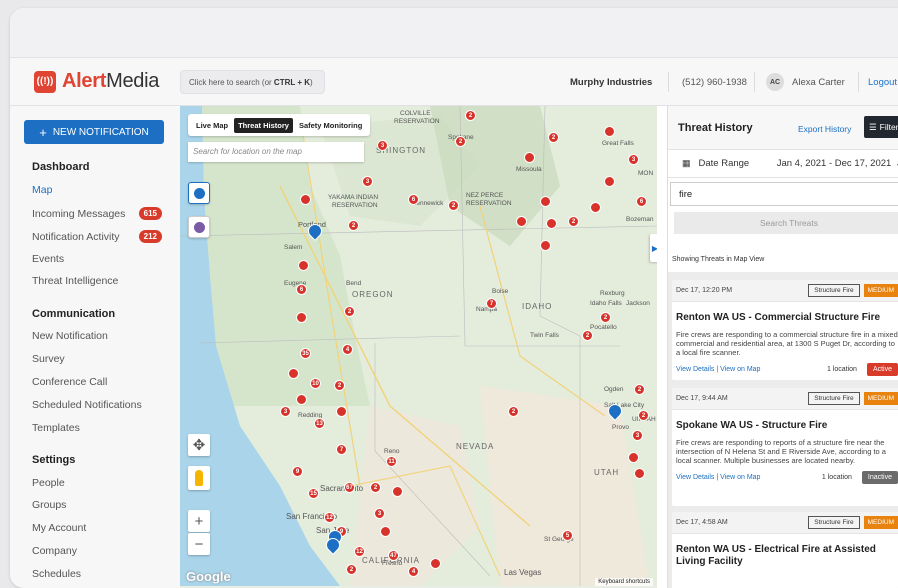  What do you see at coordinates (212, 125) in the screenshot?
I see `tab-live-map: Live Map` at bounding box center [212, 125].